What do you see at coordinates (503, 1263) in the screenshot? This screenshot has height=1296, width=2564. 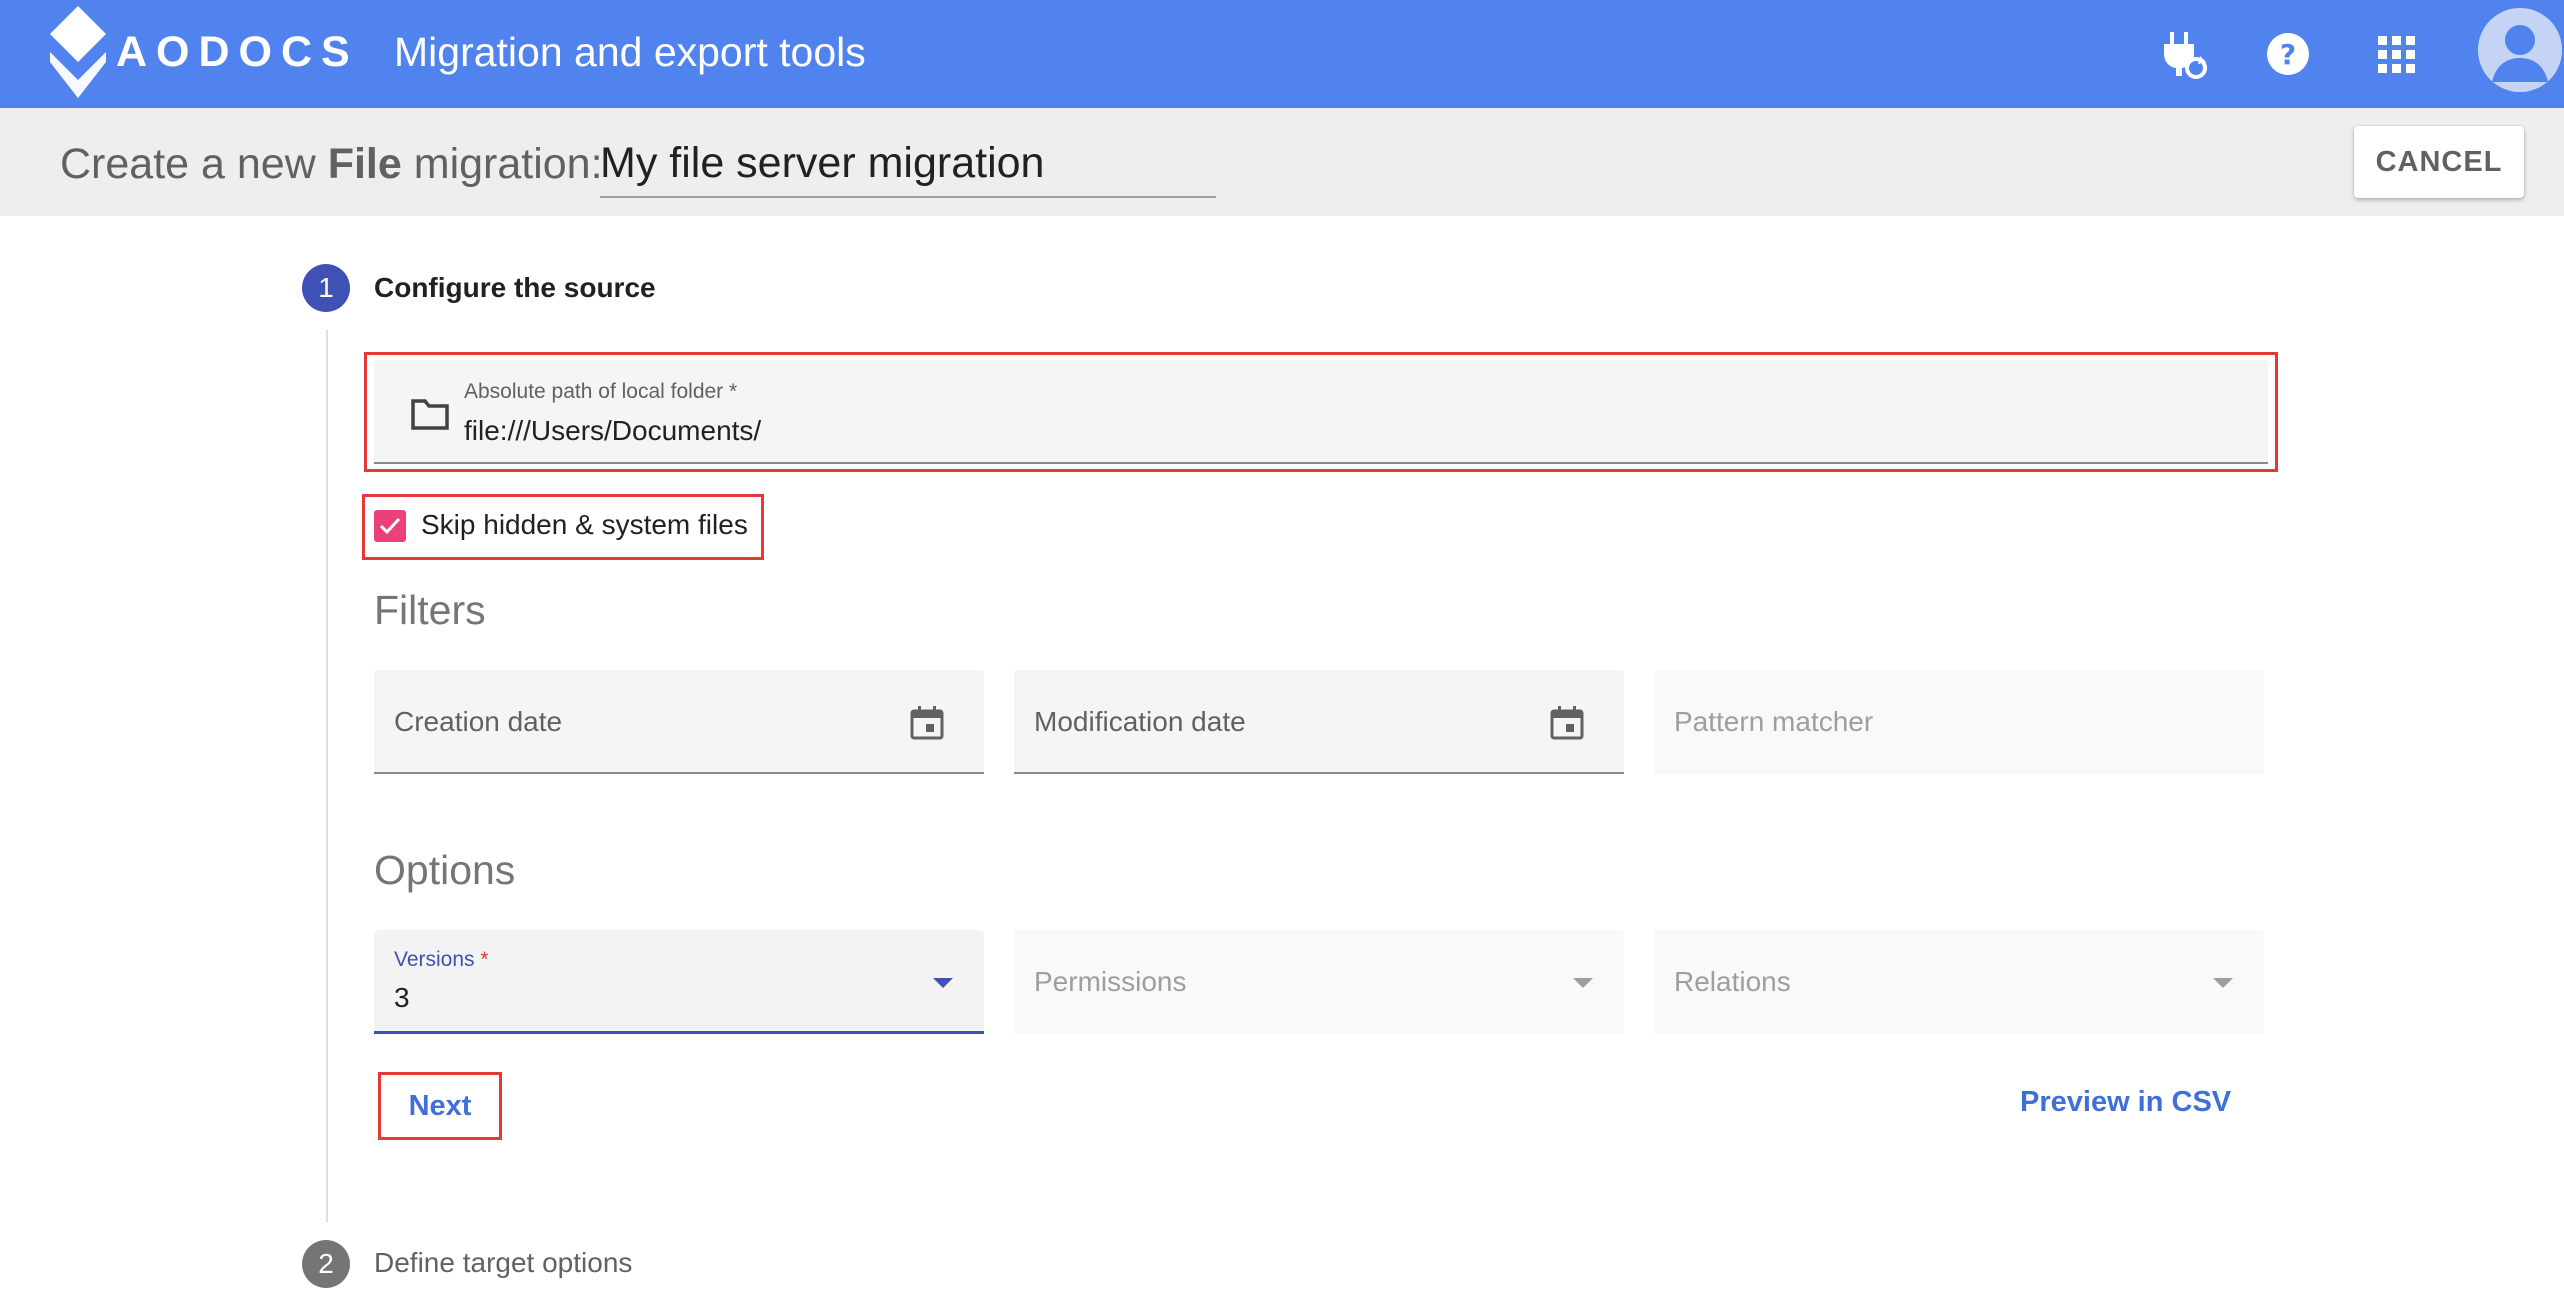 I see `step-2-label: Define target options` at bounding box center [503, 1263].